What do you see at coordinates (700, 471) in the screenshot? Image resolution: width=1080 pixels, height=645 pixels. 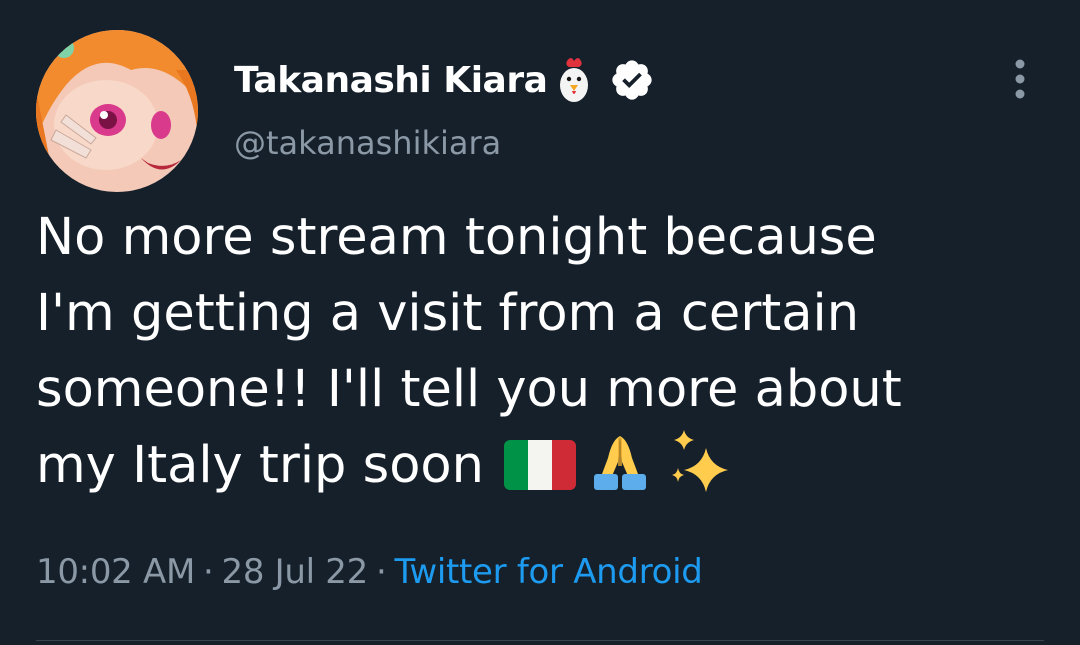 I see `sparkles-icon` at bounding box center [700, 471].